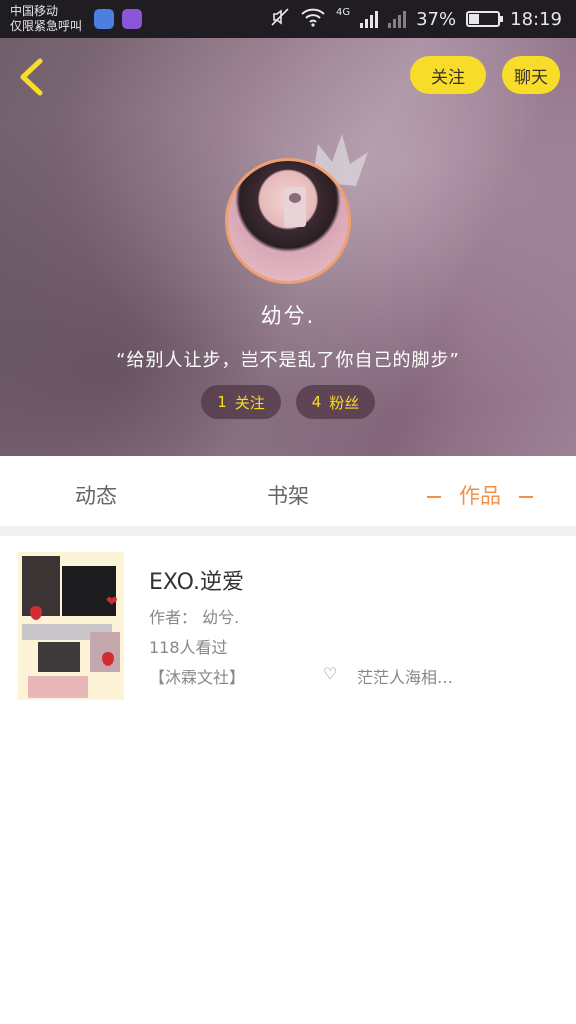 Image resolution: width=576 pixels, height=1024 pixels. What do you see at coordinates (531, 75) in the screenshot?
I see `chat-button: 聊天` at bounding box center [531, 75].